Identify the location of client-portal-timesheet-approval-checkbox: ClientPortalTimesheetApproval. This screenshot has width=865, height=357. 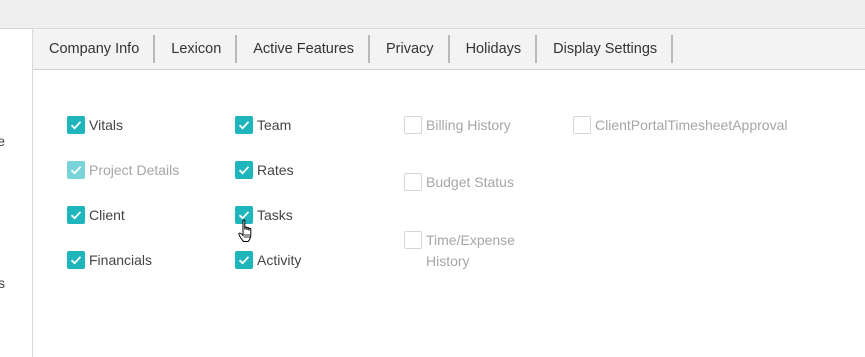
(680, 125).